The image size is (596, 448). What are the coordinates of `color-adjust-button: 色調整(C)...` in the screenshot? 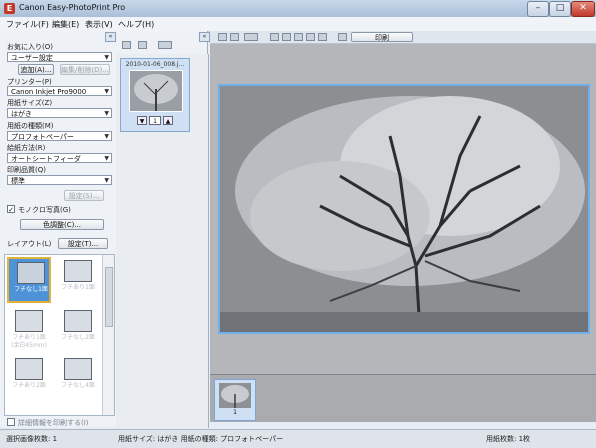 It's located at (62, 224).